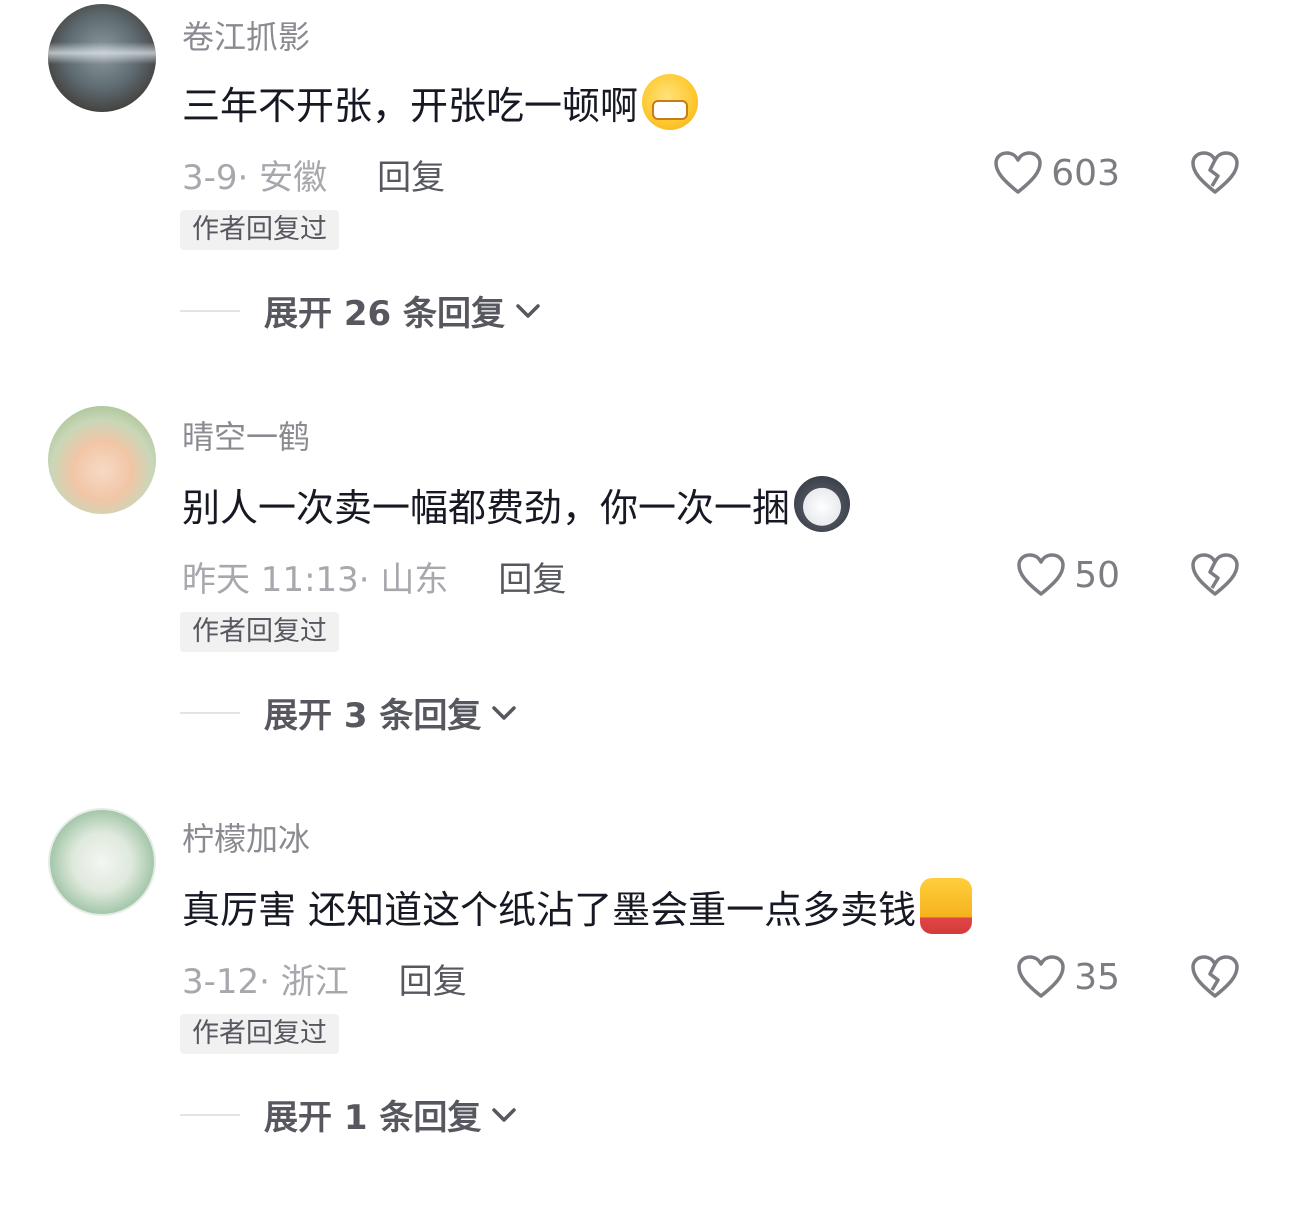 Image resolution: width=1290 pixels, height=1206 pixels. I want to click on comment-text-content: 别人一次卖一幅都费劲，你一次一捆, so click(486, 507).